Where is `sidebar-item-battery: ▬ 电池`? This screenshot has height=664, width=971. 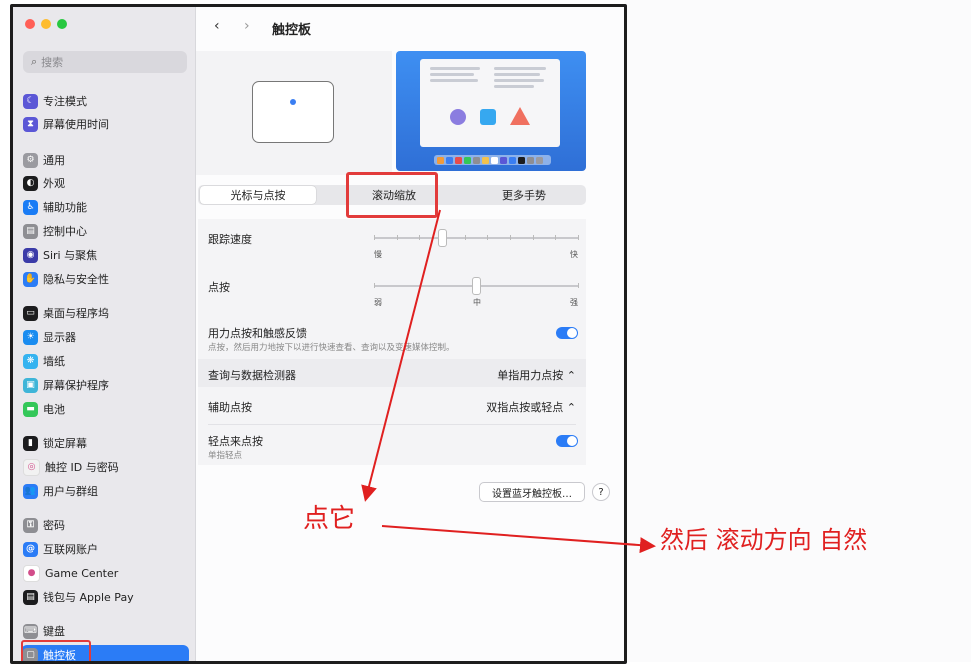 sidebar-item-battery: ▬ 电池 is located at coordinates (44, 409).